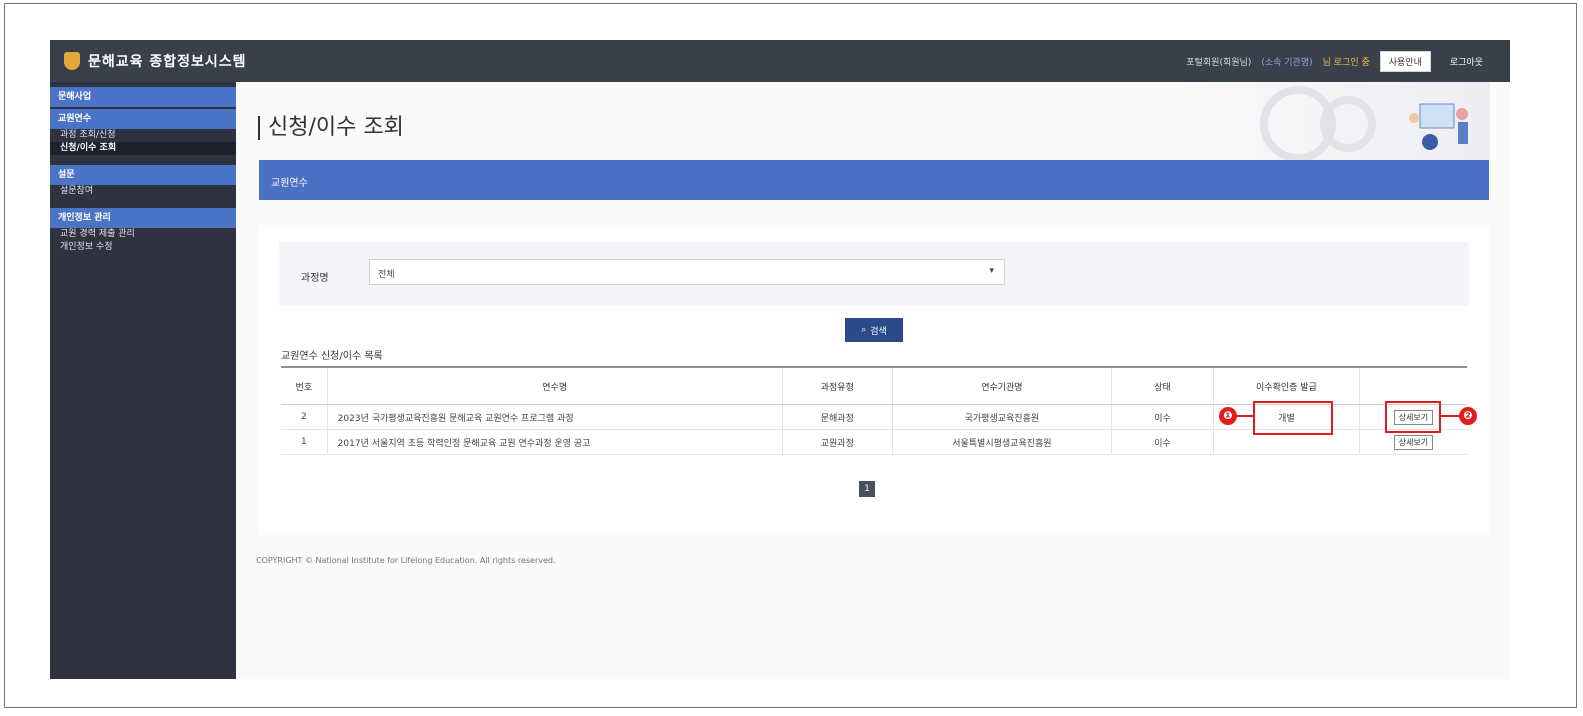 Image resolution: width=1583 pixels, height=716 pixels. What do you see at coordinates (1001, 385) in the screenshot?
I see `col-institution: 연수기관명` at bounding box center [1001, 385].